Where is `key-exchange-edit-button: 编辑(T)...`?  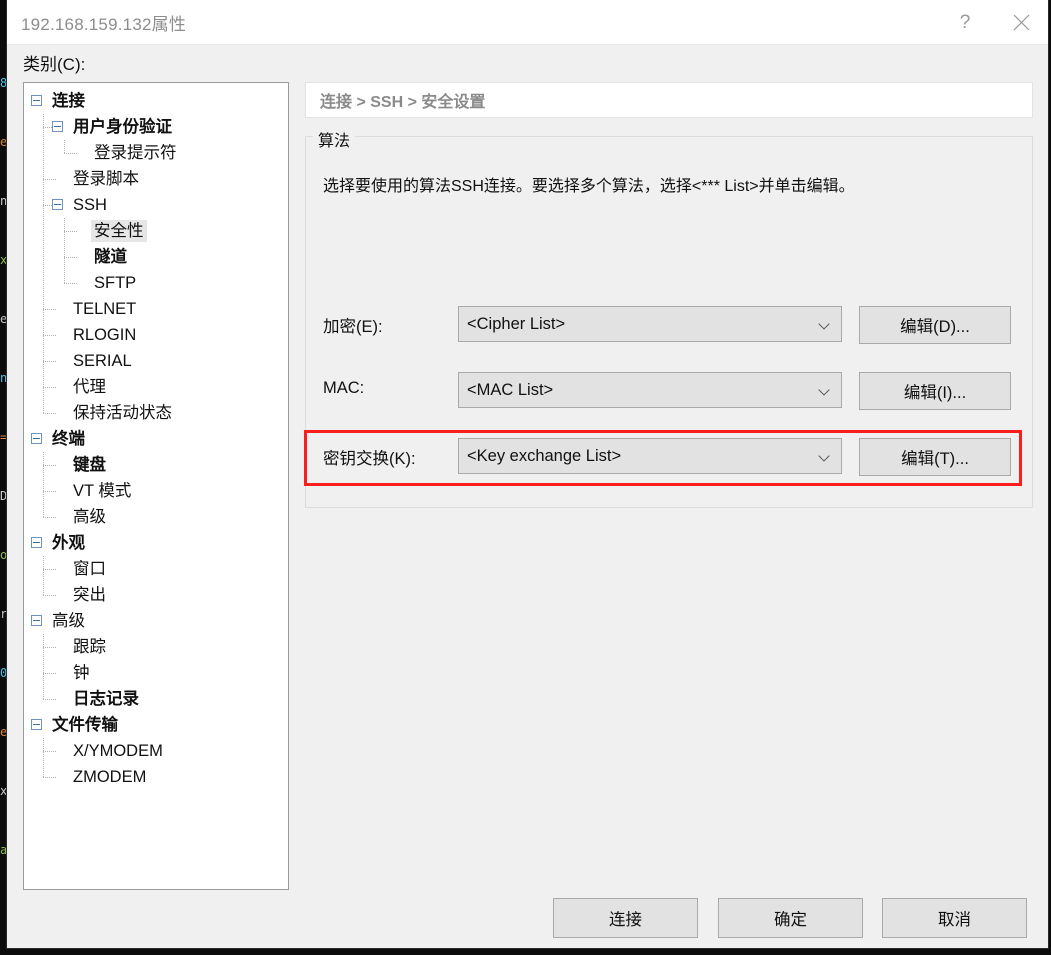
key-exchange-edit-button: 编辑(T)... is located at coordinates (935, 457).